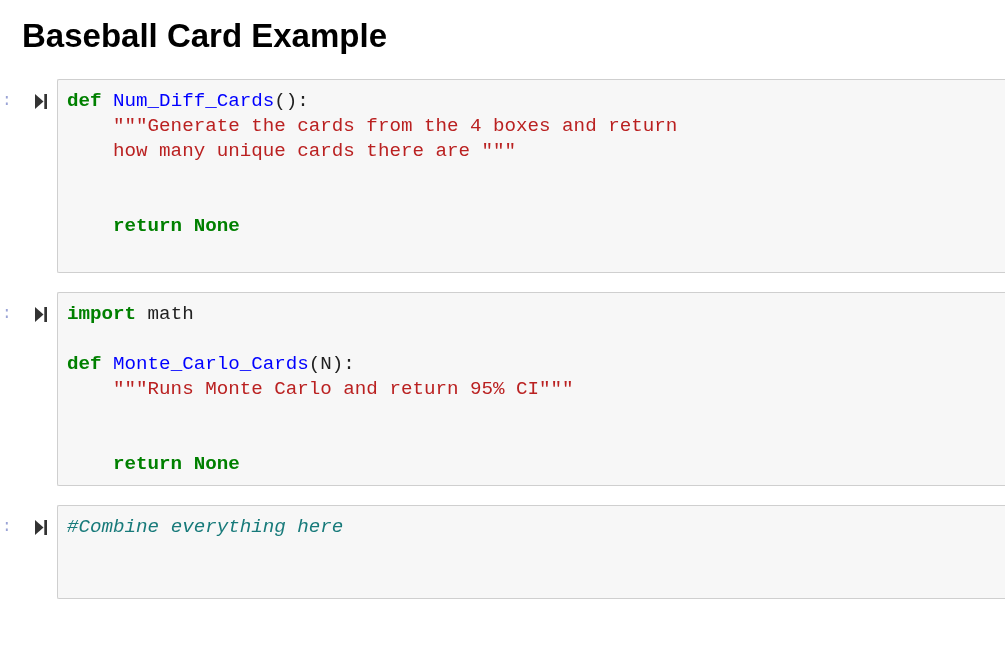 The height and width of the screenshot is (652, 1005). I want to click on page-title: Baseball Card Example, so click(204, 36).